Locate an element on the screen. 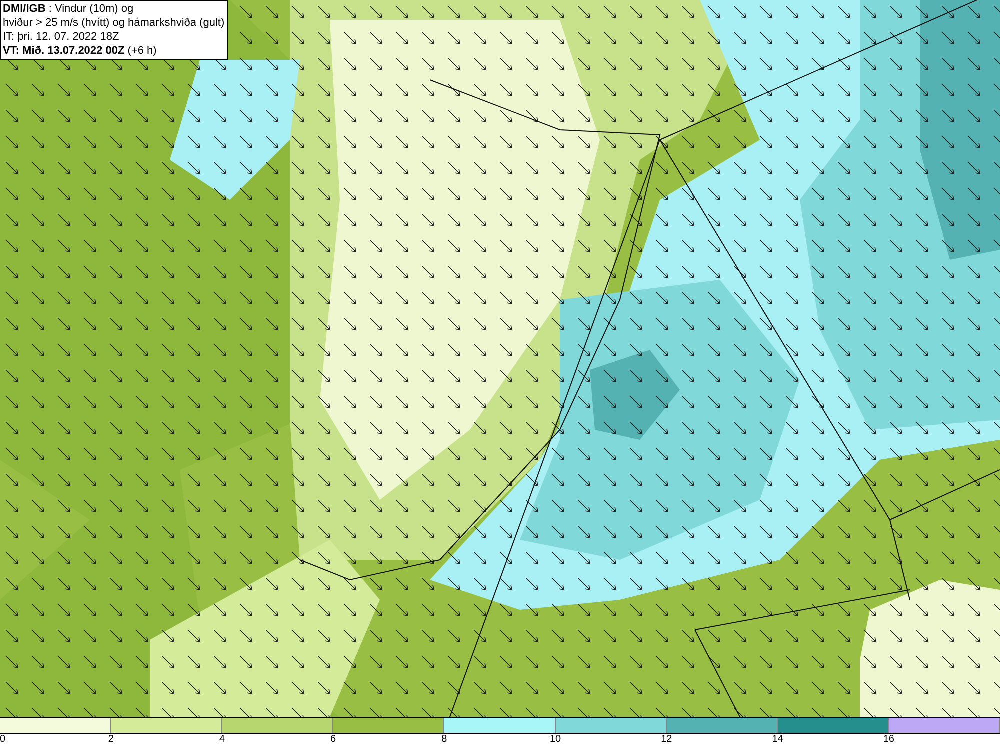 The width and height of the screenshot is (1000, 747). scale-label: 4 is located at coordinates (222, 740).